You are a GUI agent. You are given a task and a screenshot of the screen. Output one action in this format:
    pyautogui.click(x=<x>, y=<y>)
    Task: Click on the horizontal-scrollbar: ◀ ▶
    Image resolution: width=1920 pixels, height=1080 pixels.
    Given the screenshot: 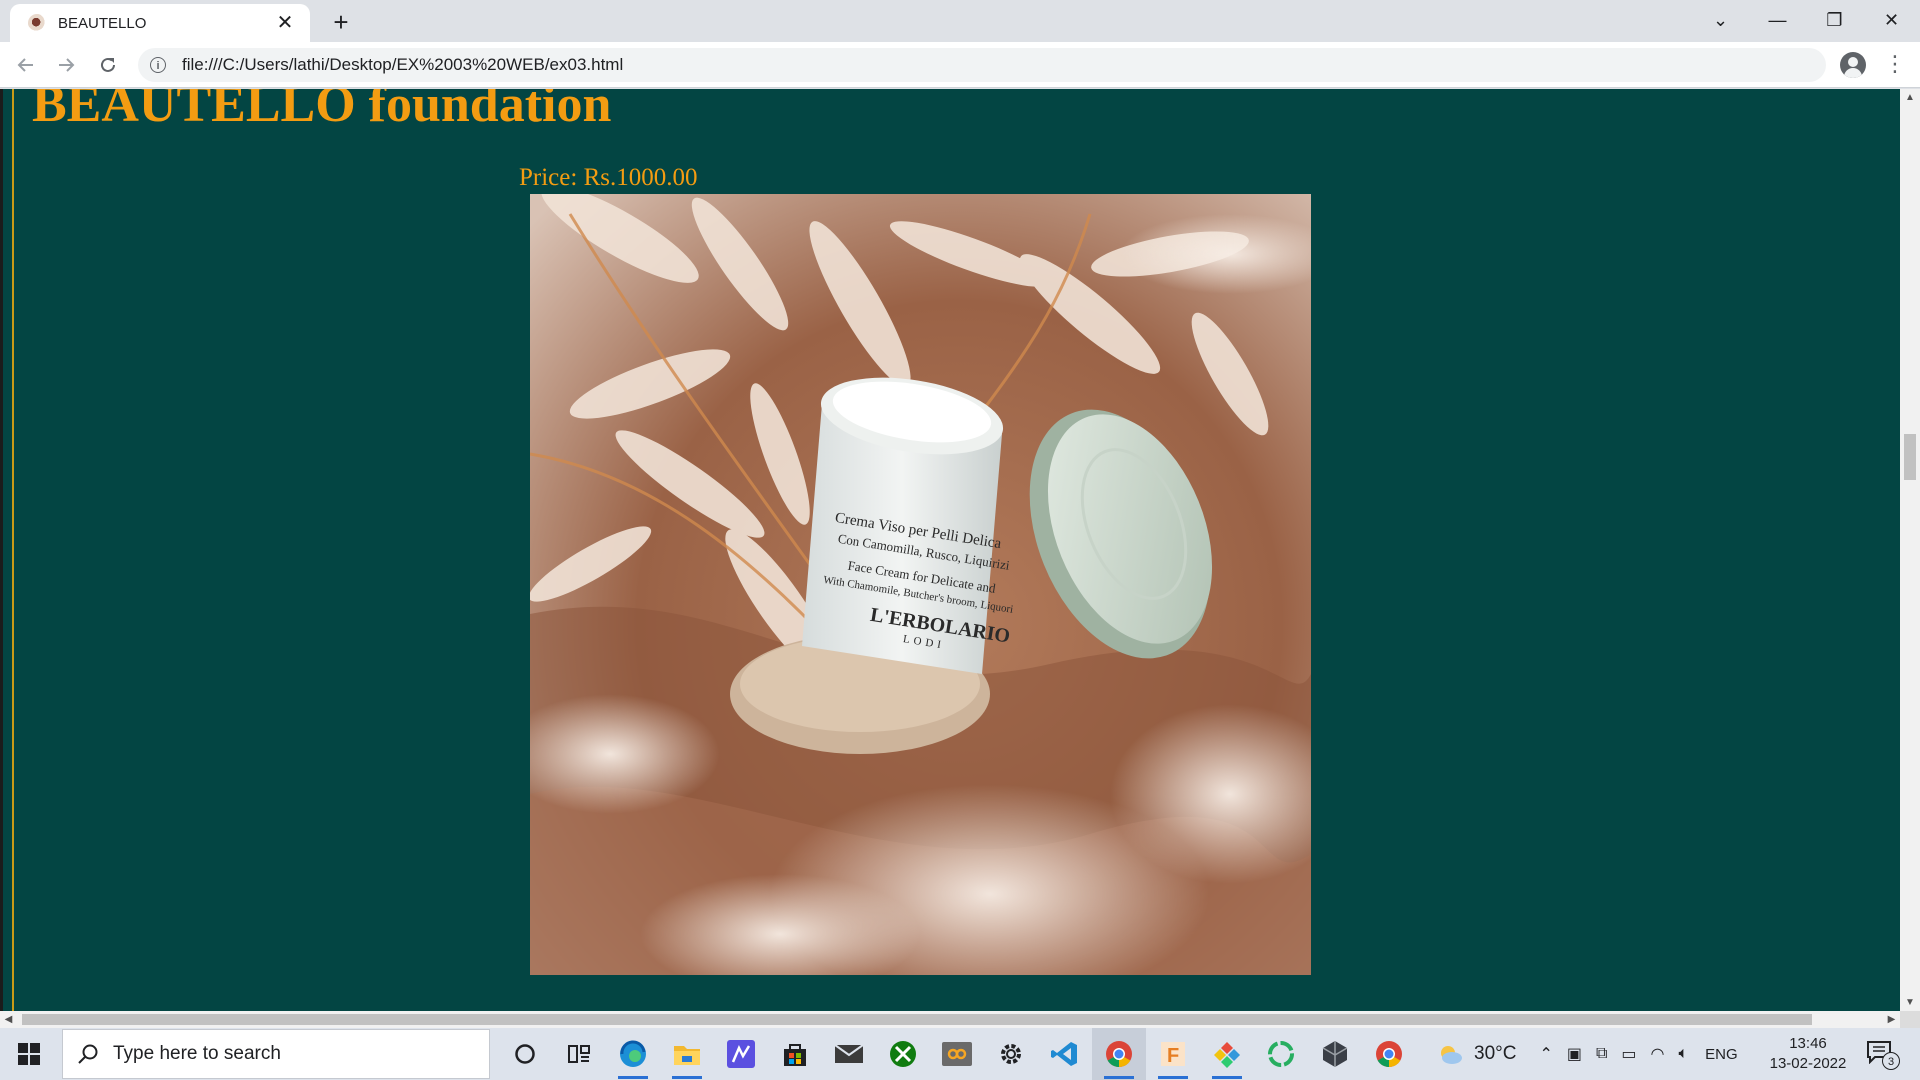 What is the action you would take?
    pyautogui.click(x=950, y=1019)
    